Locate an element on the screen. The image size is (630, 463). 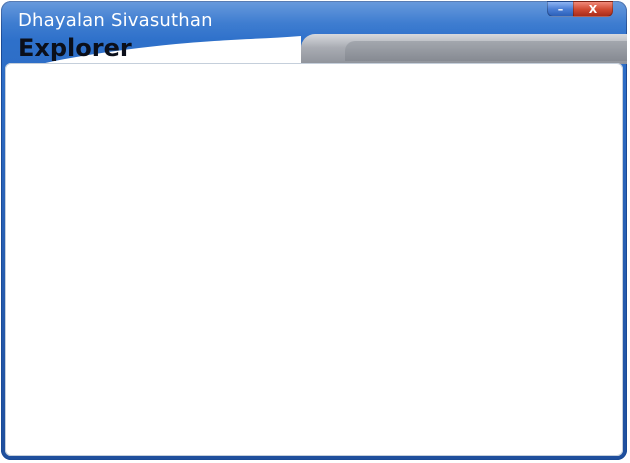
close-icon: X is located at coordinates (593, 9).